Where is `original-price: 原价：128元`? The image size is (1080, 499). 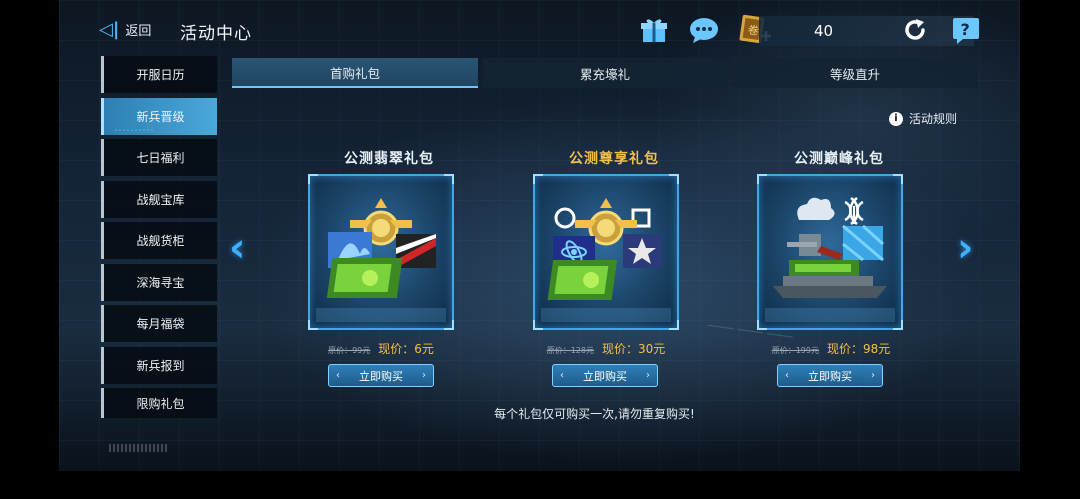 original-price: 原价：128元 is located at coordinates (570, 350).